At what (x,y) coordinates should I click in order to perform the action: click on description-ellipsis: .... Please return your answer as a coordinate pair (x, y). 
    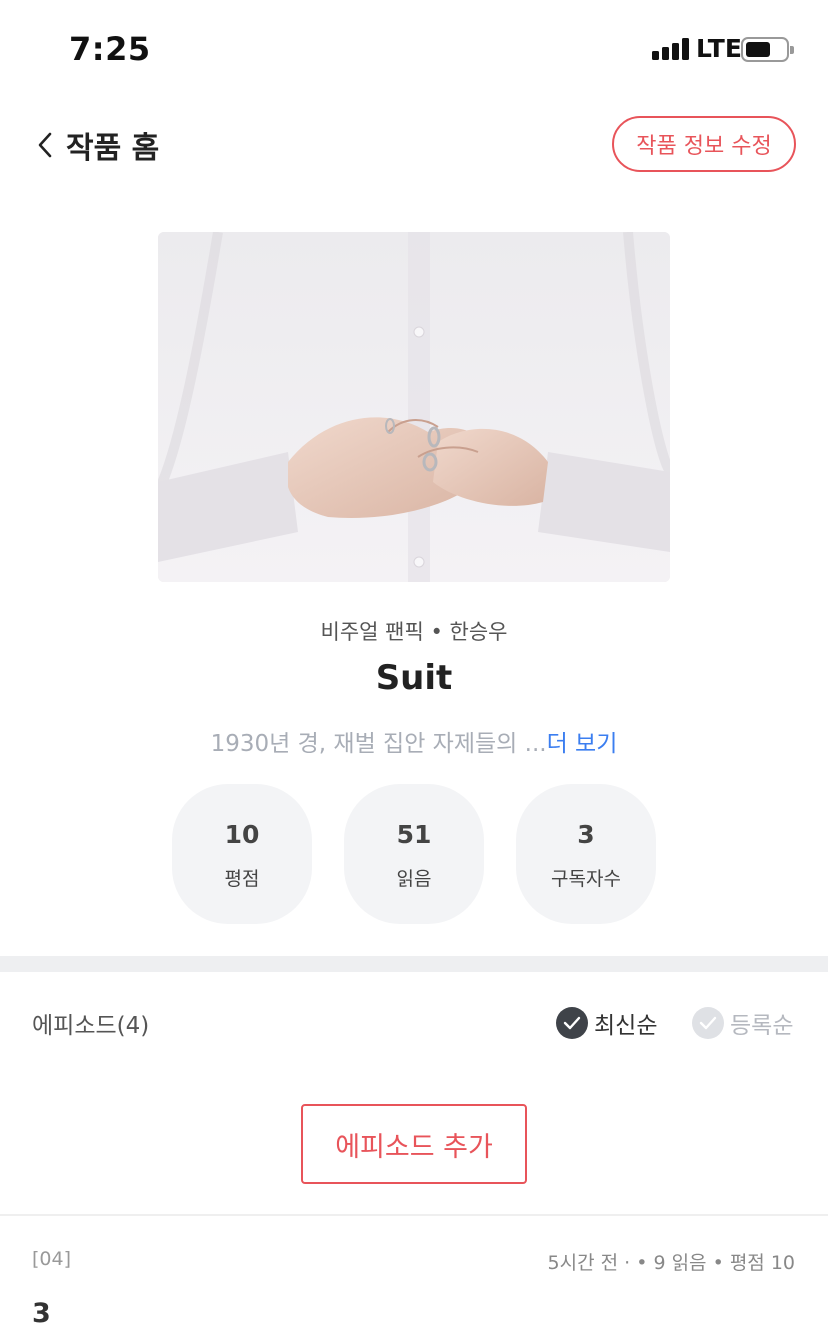
    Looking at the image, I should click on (535, 744).